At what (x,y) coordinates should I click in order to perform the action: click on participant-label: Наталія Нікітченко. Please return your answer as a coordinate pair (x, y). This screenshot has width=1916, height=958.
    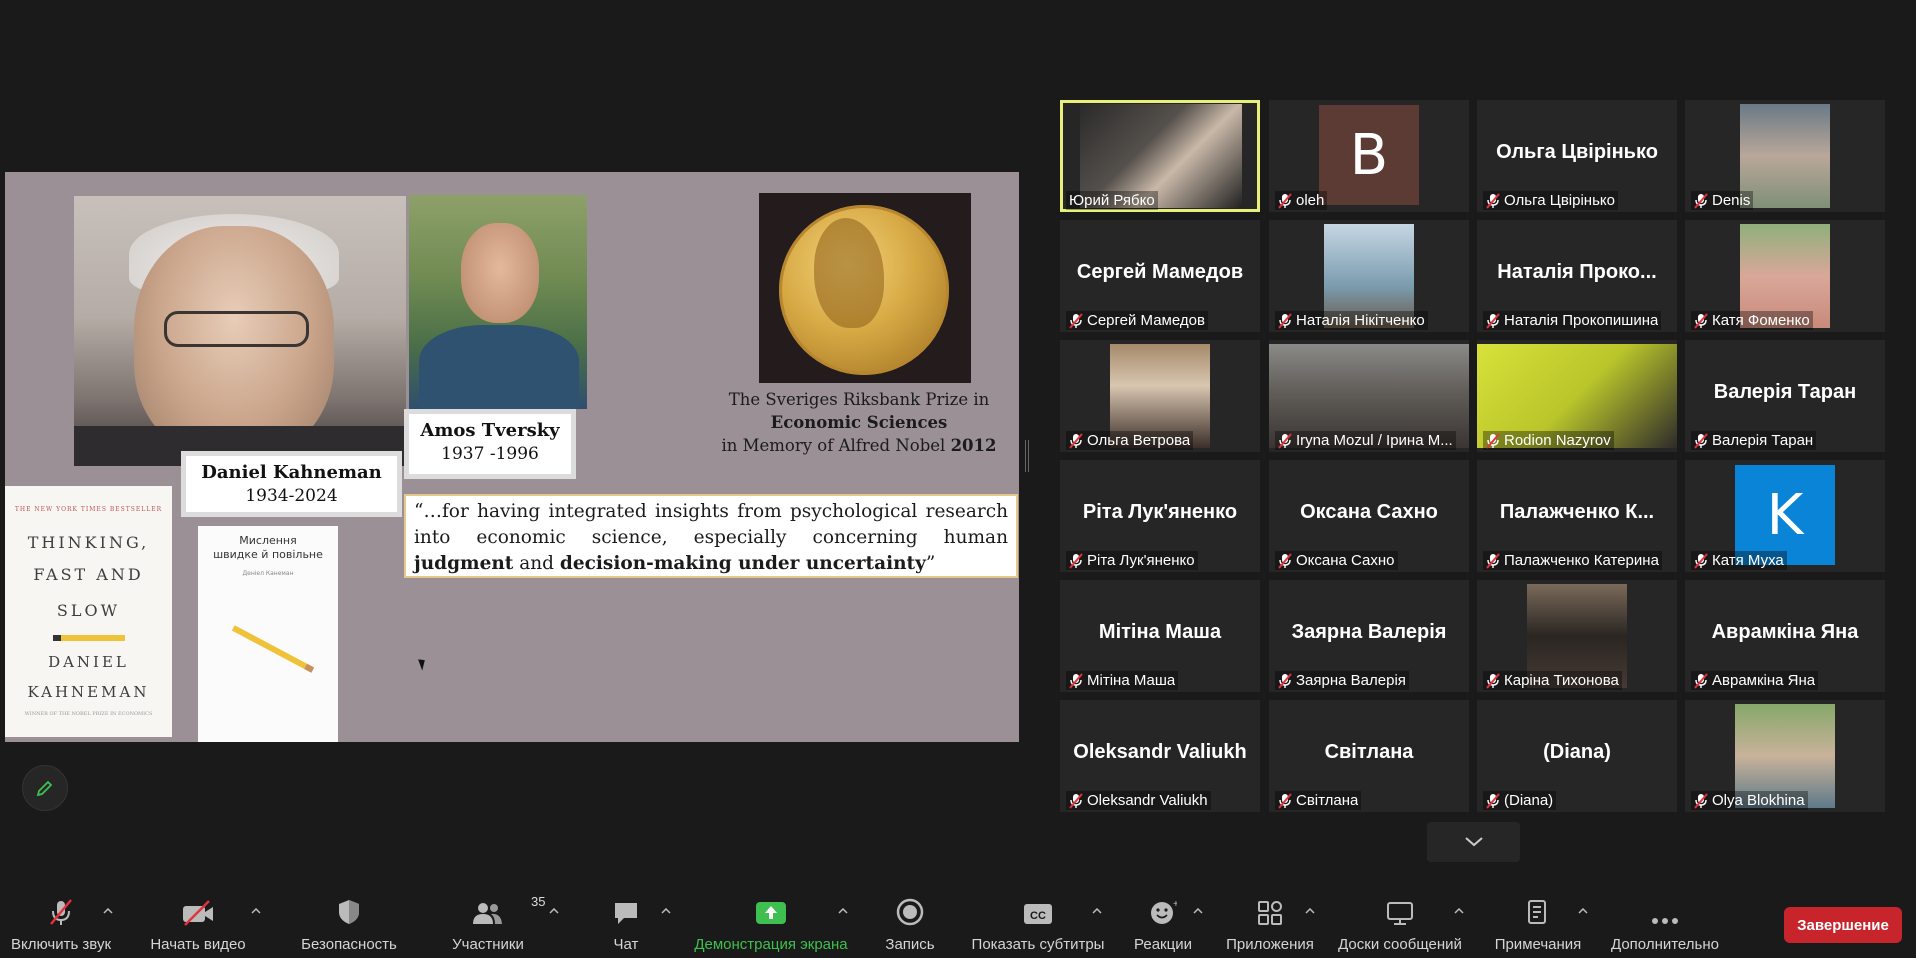
    Looking at the image, I should click on (1351, 320).